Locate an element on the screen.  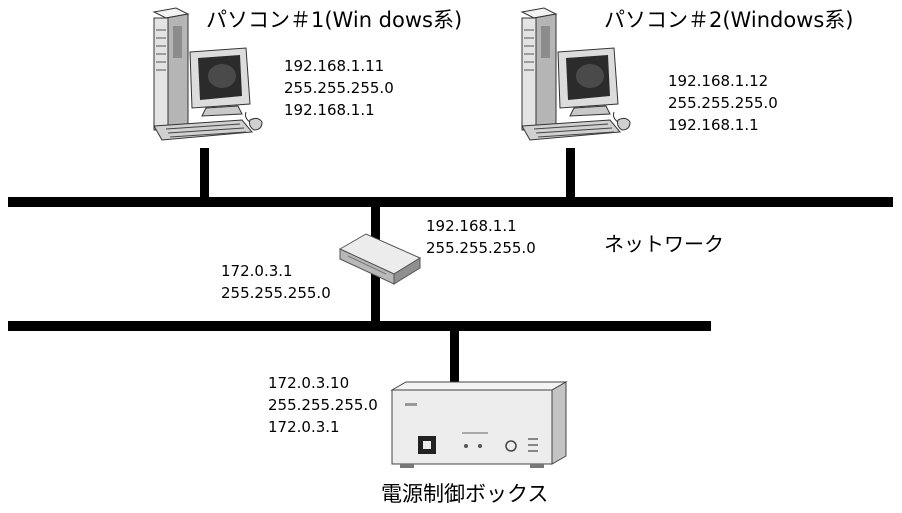
router-upper-address-block: 192.168.1.1 255.255.255.0 is located at coordinates (481, 238).